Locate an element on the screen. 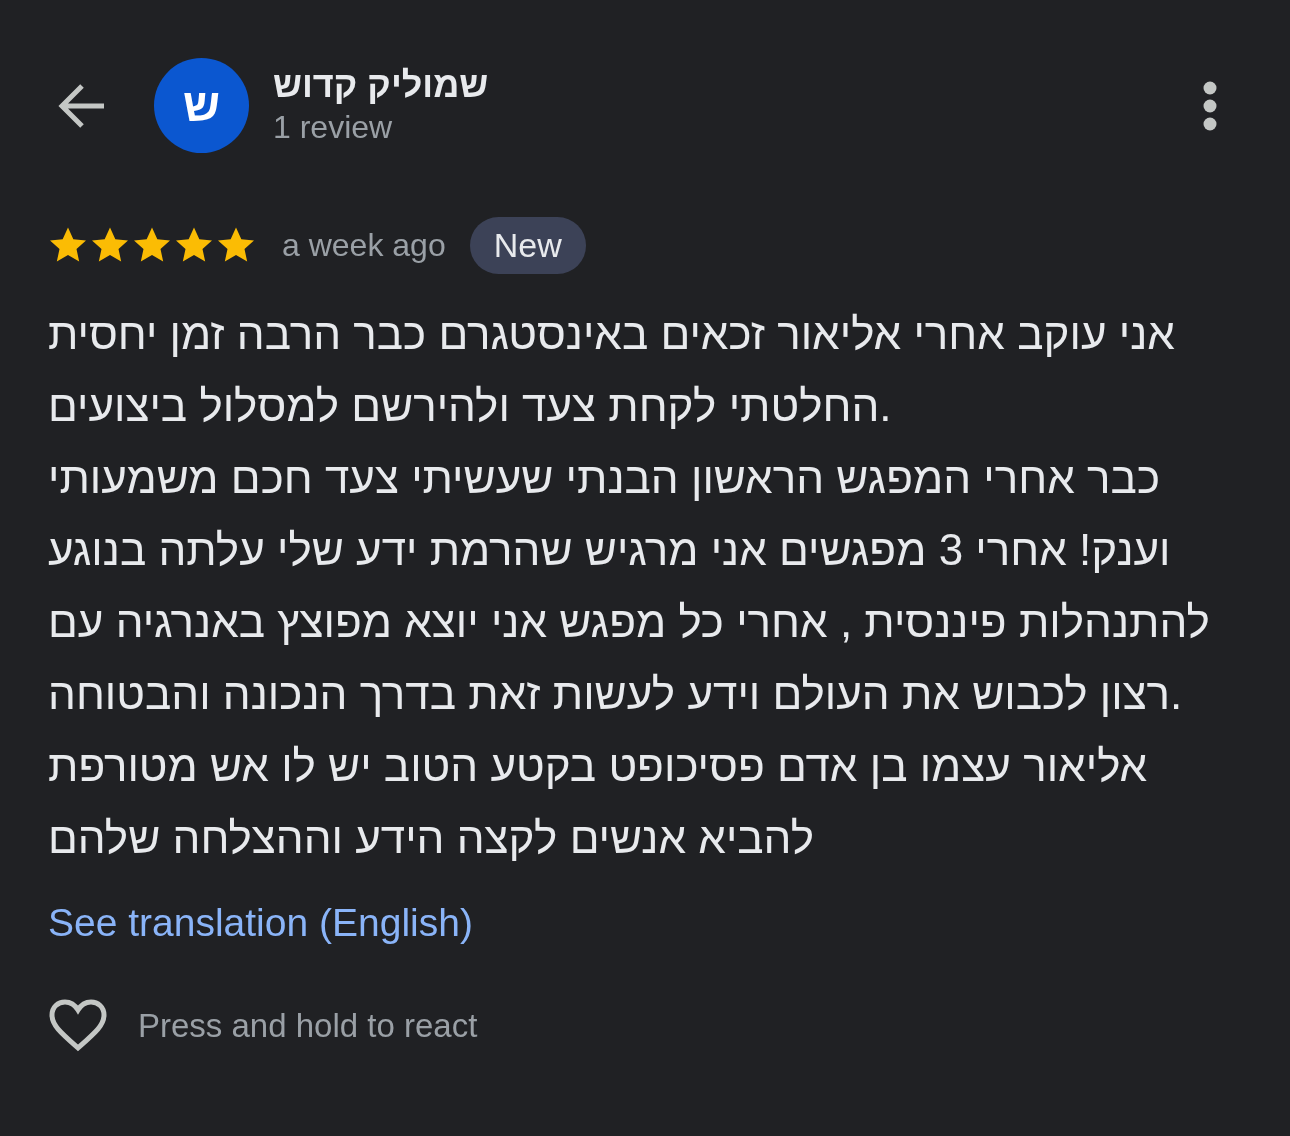 This screenshot has height=1136, width=1290. review-time: a week ago is located at coordinates (364, 246).